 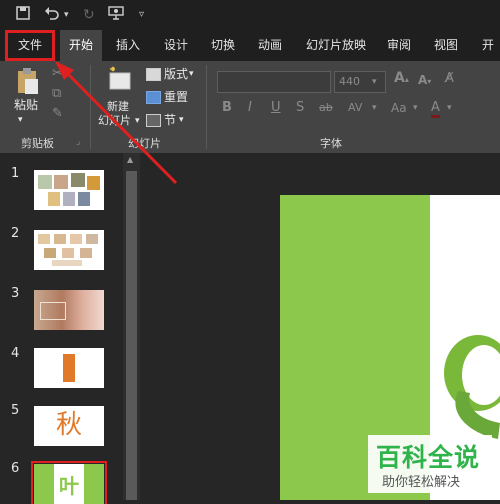 What do you see at coordinates (116, 123) in the screenshot?
I see `annotation-arrow` at bounding box center [116, 123].